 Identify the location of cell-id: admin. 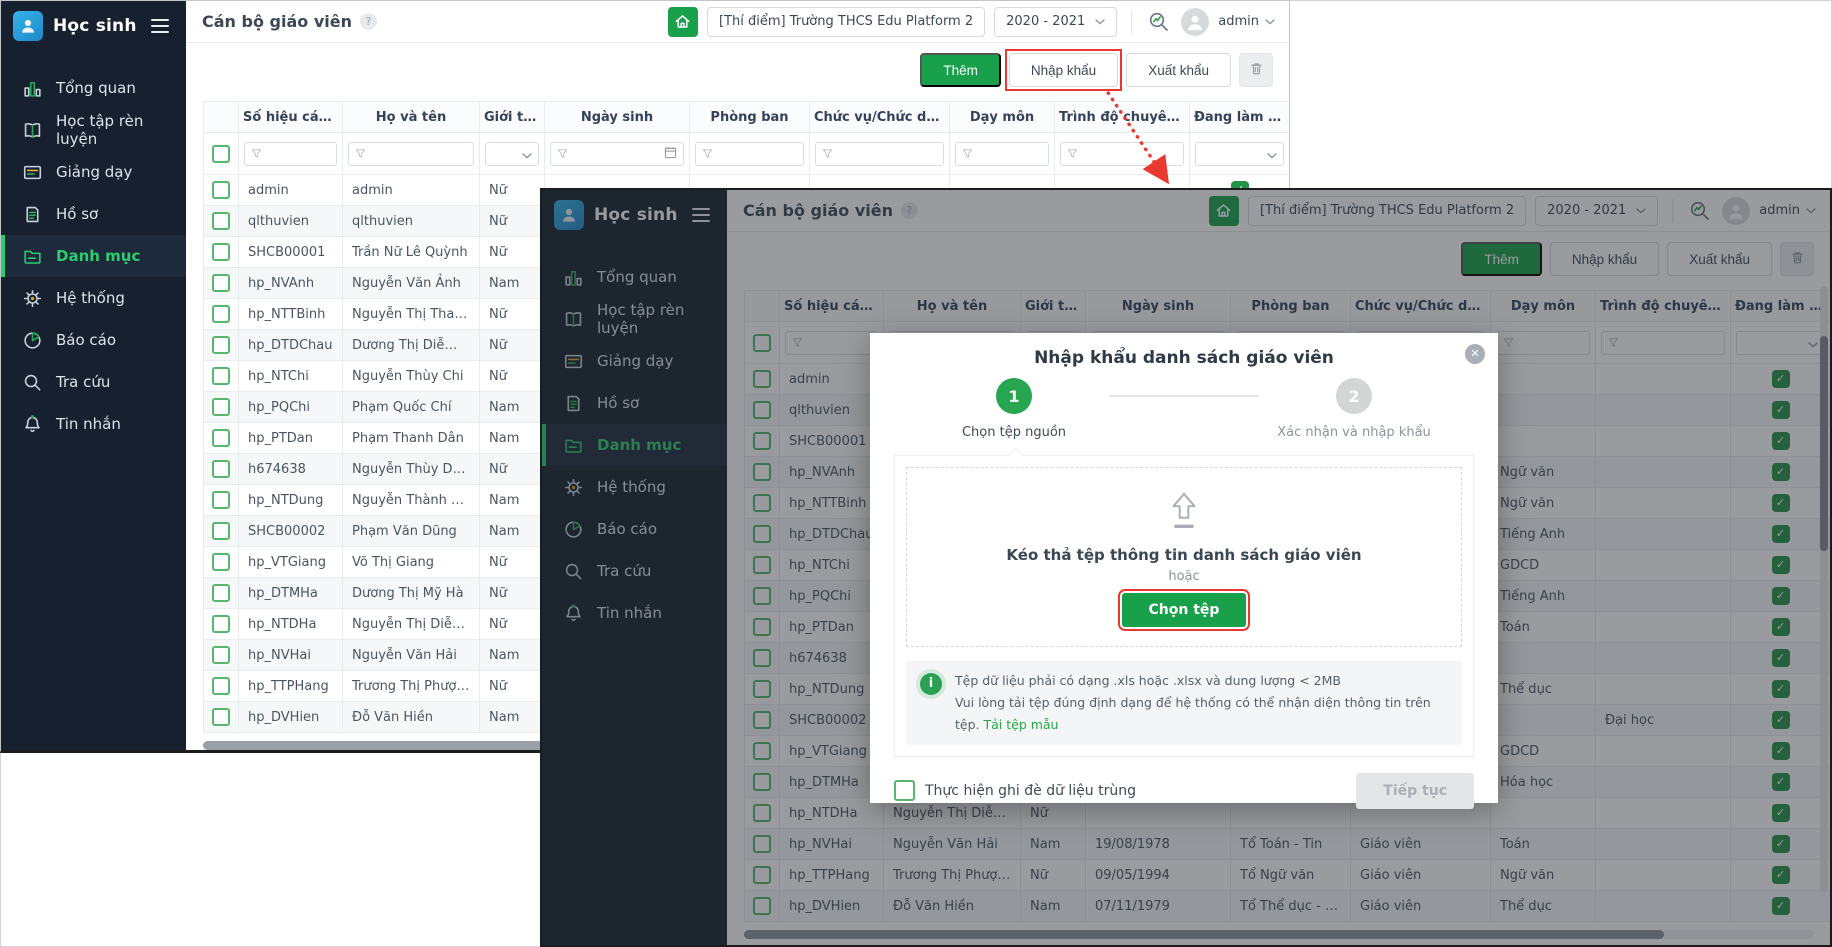
(290, 190).